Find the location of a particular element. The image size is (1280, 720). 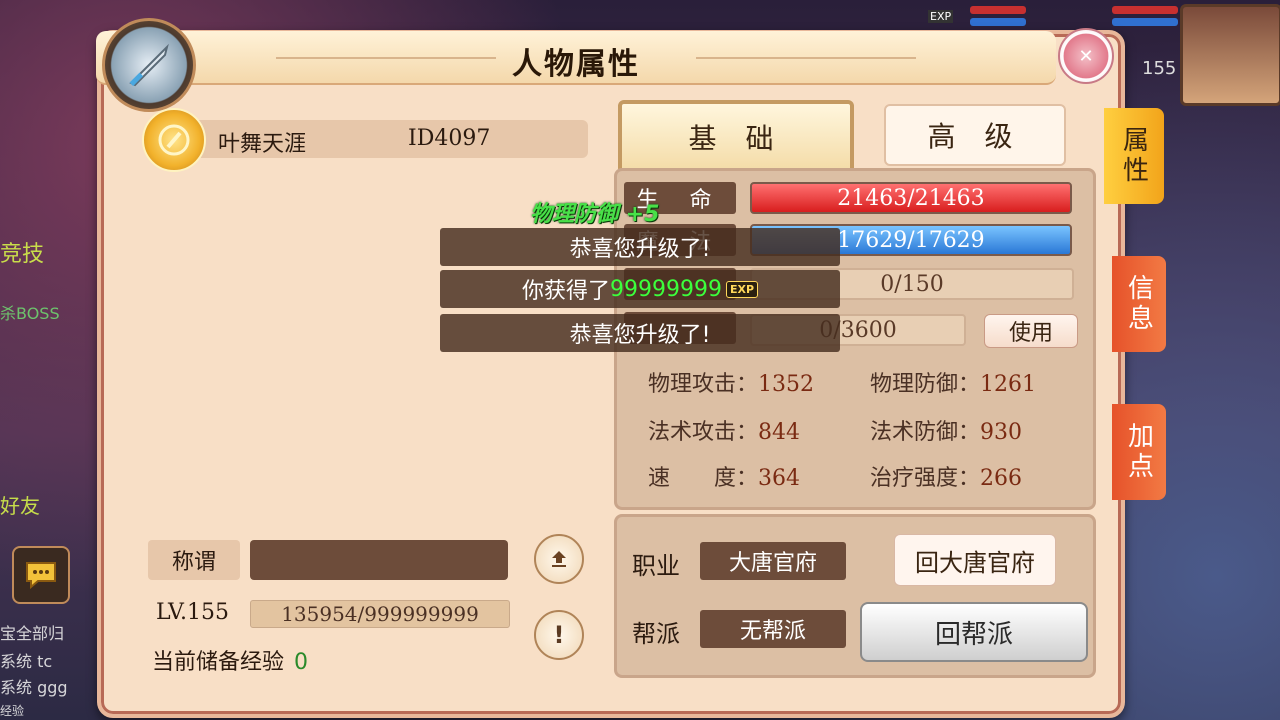

attr-phys-atk: 物理攻击：1352 is located at coordinates (731, 384).